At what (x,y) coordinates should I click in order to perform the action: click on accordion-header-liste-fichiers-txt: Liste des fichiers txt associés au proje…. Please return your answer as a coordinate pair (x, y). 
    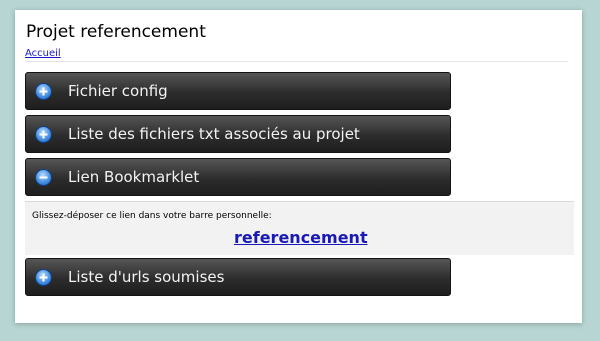
    Looking at the image, I should click on (238, 134).